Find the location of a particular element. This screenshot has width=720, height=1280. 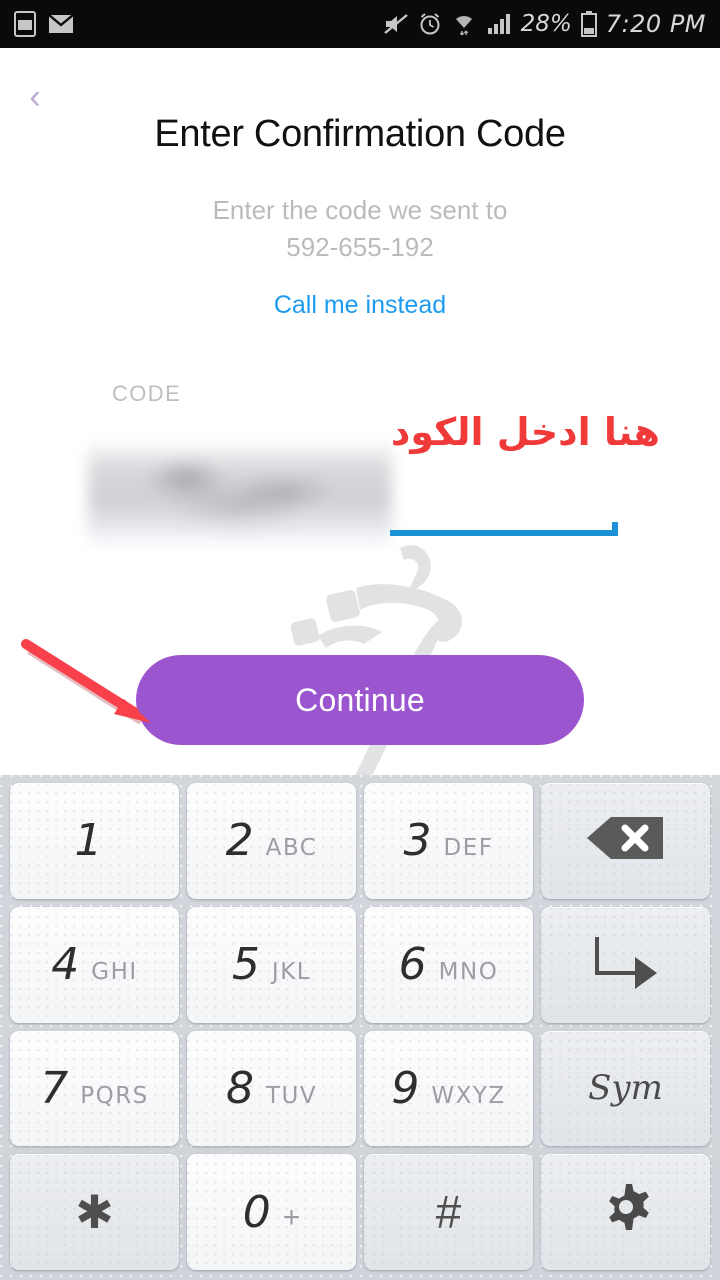

key-6-letters: MNO is located at coordinates (468, 972).